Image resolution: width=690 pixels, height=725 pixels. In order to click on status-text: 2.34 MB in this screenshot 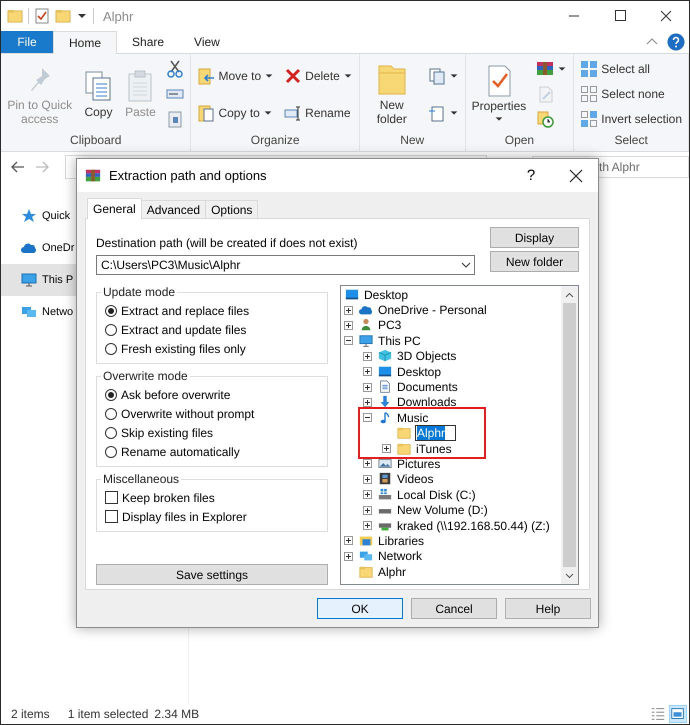, I will do `click(177, 714)`.